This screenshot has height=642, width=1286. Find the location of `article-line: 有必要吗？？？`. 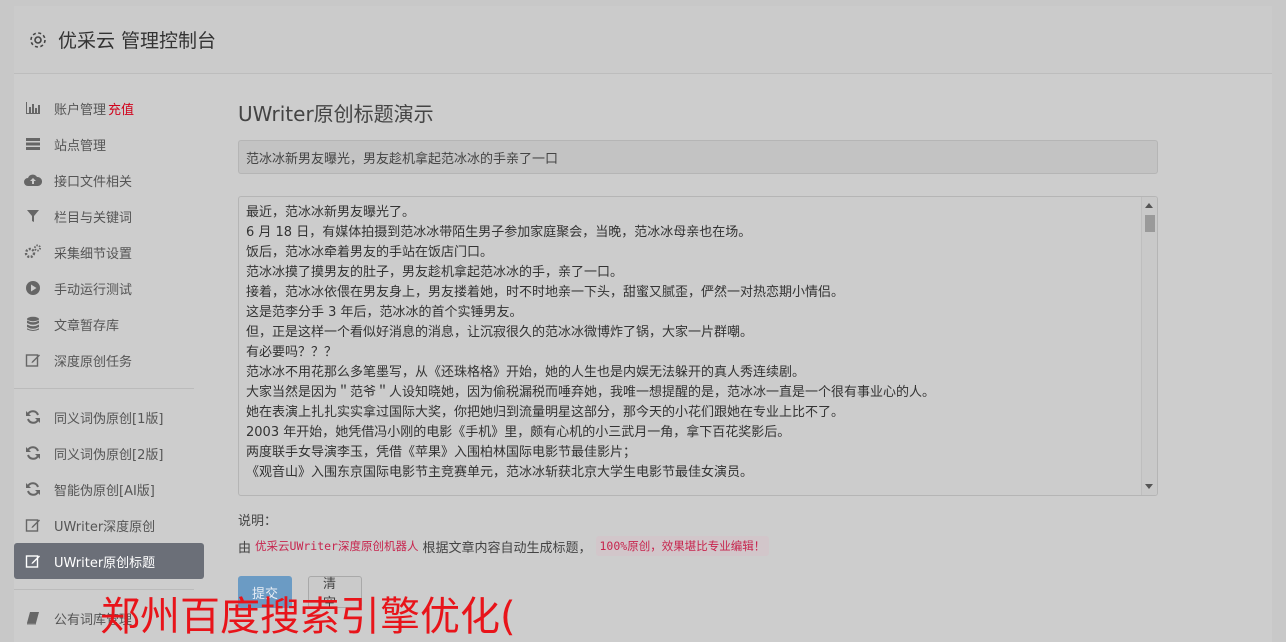

article-line: 有必要吗？？？ is located at coordinates (292, 352).